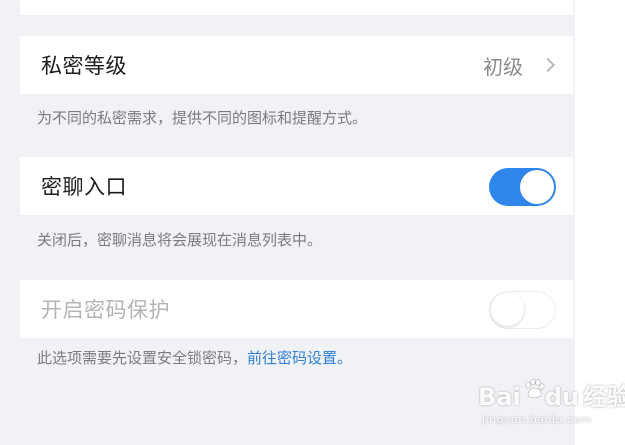 This screenshot has height=445, width=625. I want to click on watermark-logo: Bai du 经验, so click(551, 394).